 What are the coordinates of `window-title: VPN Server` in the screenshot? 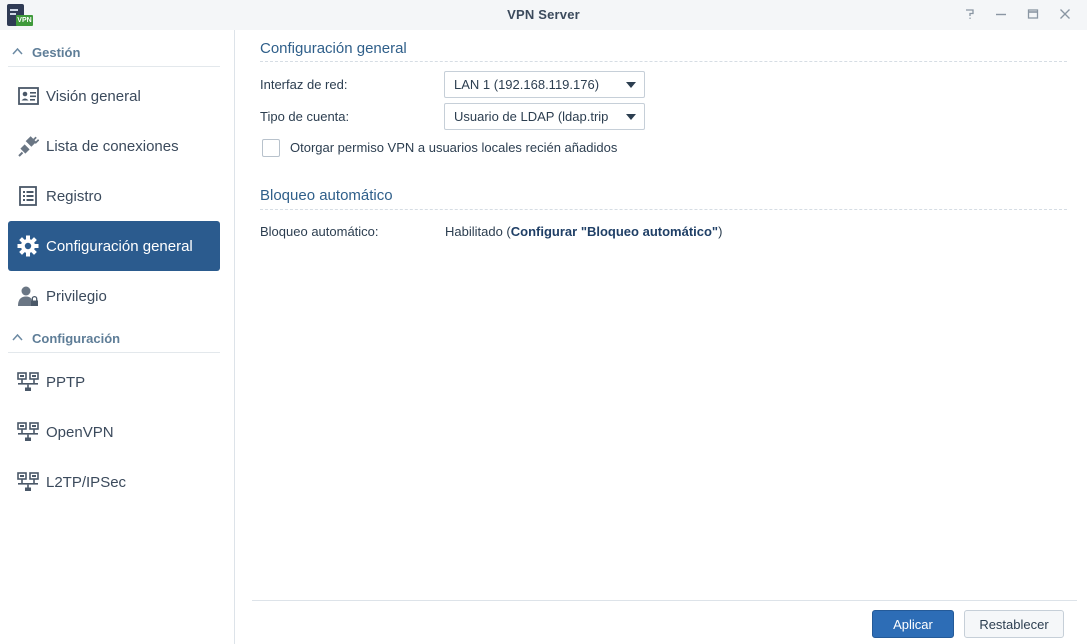 It's located at (543, 14).